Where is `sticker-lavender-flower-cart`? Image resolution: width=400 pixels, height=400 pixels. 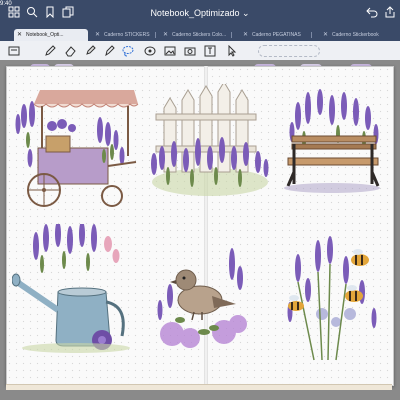 sticker-lavender-flower-cart is located at coordinates (76, 148).